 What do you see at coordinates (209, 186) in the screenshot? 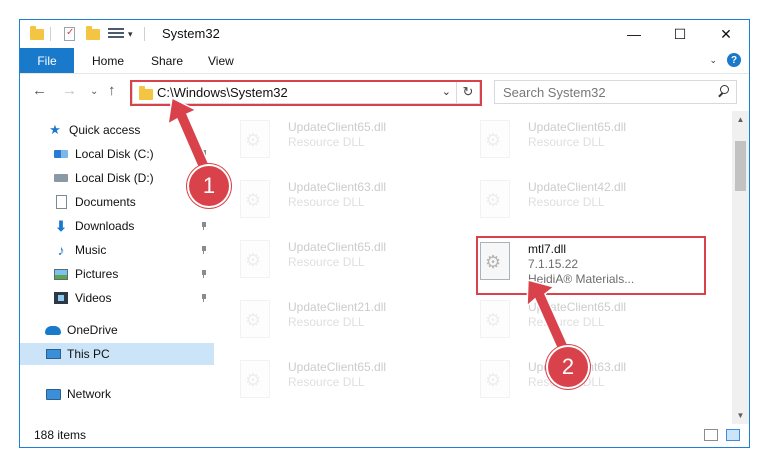
I see `callout-badge-1: 1` at bounding box center [209, 186].